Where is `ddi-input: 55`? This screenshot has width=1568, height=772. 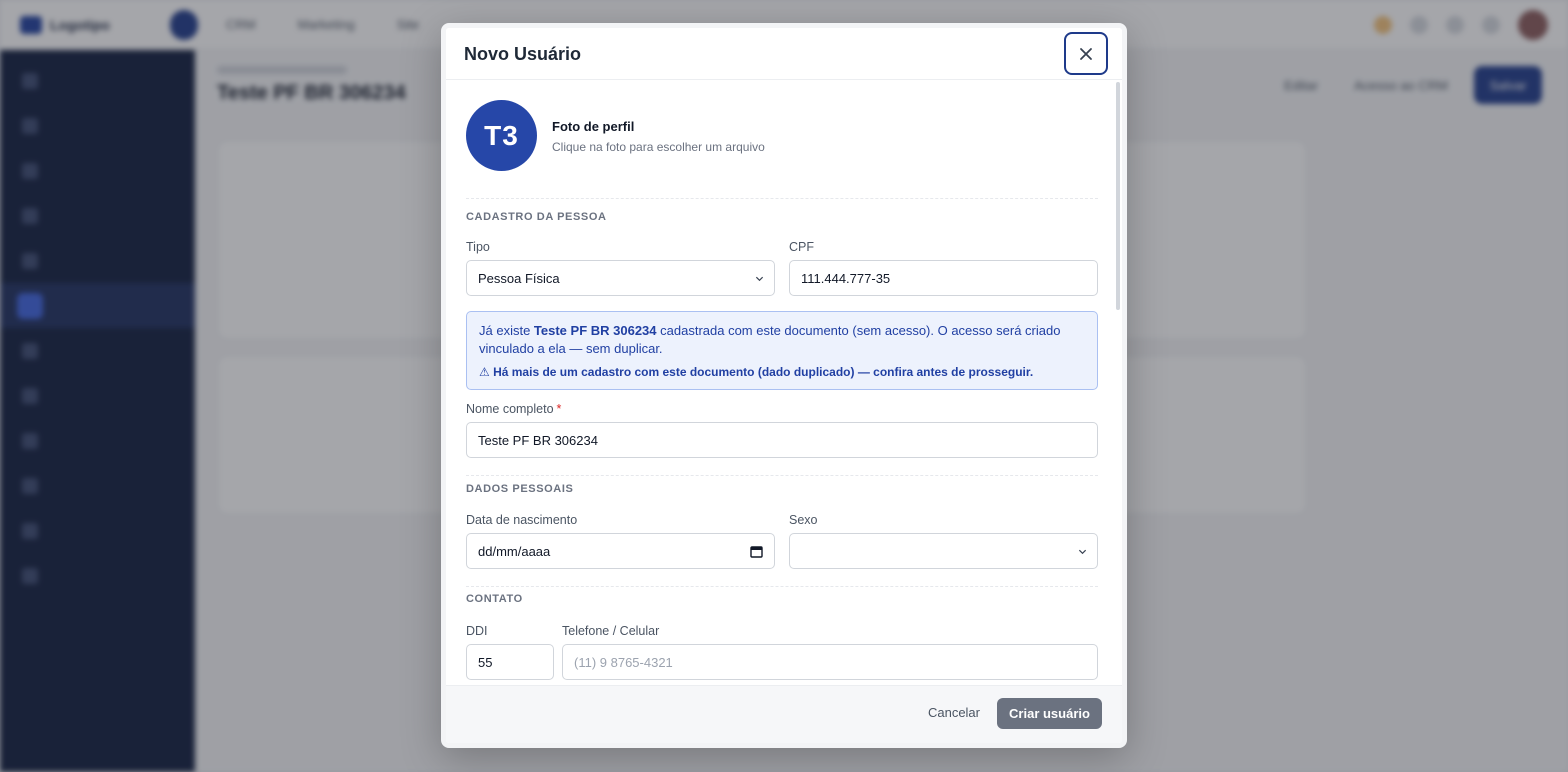
ddi-input: 55 is located at coordinates (510, 662).